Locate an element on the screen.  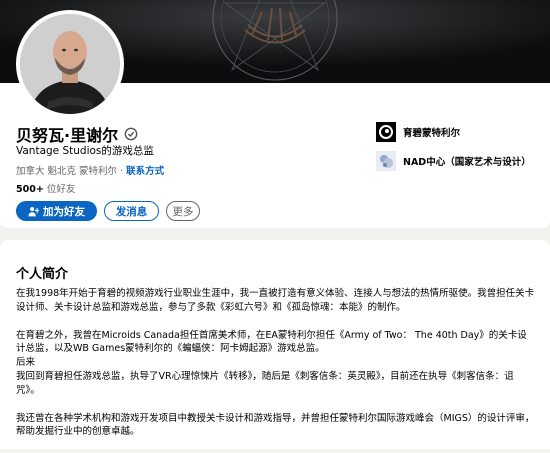
profile-headline: Vantage Studios的游戏总监 is located at coordinates (85, 151).